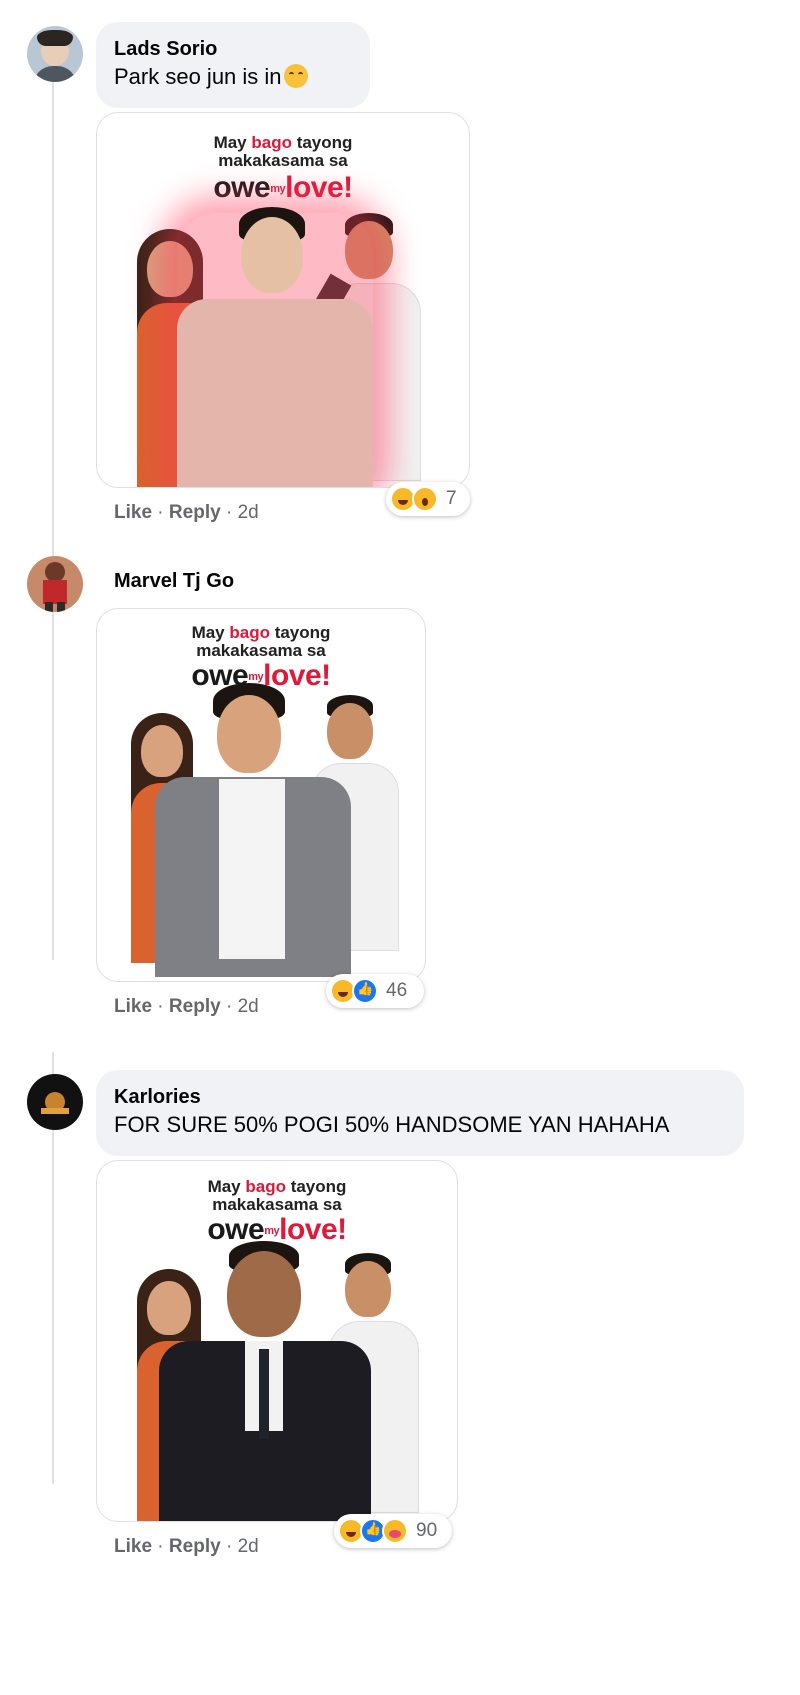 This screenshot has width=800, height=1695. I want to click on reaction-count: 7, so click(451, 498).